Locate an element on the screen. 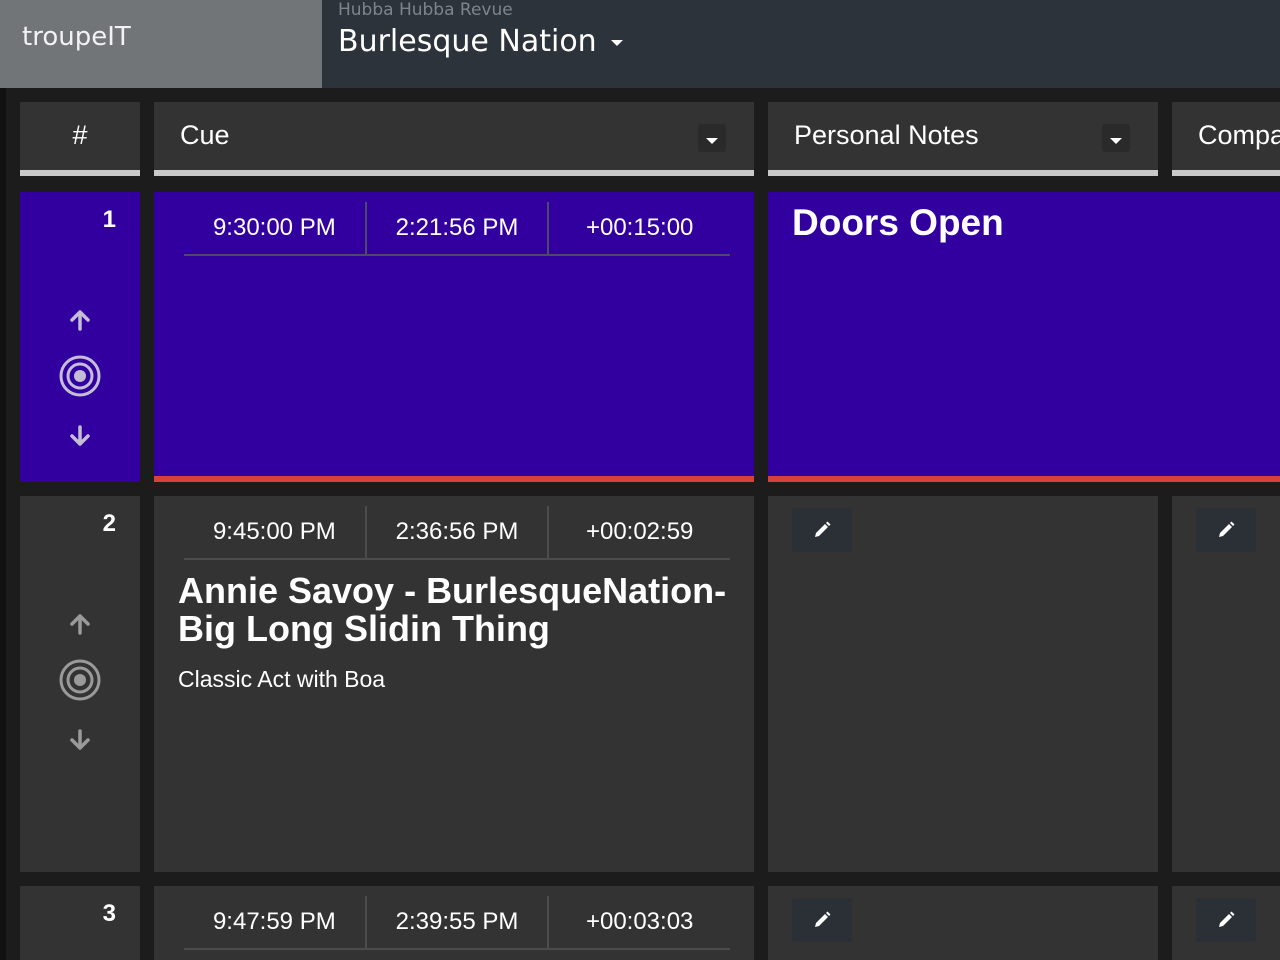 Image resolution: width=1280 pixels, height=960 pixels. note-text: Doors Open is located at coordinates (898, 222).